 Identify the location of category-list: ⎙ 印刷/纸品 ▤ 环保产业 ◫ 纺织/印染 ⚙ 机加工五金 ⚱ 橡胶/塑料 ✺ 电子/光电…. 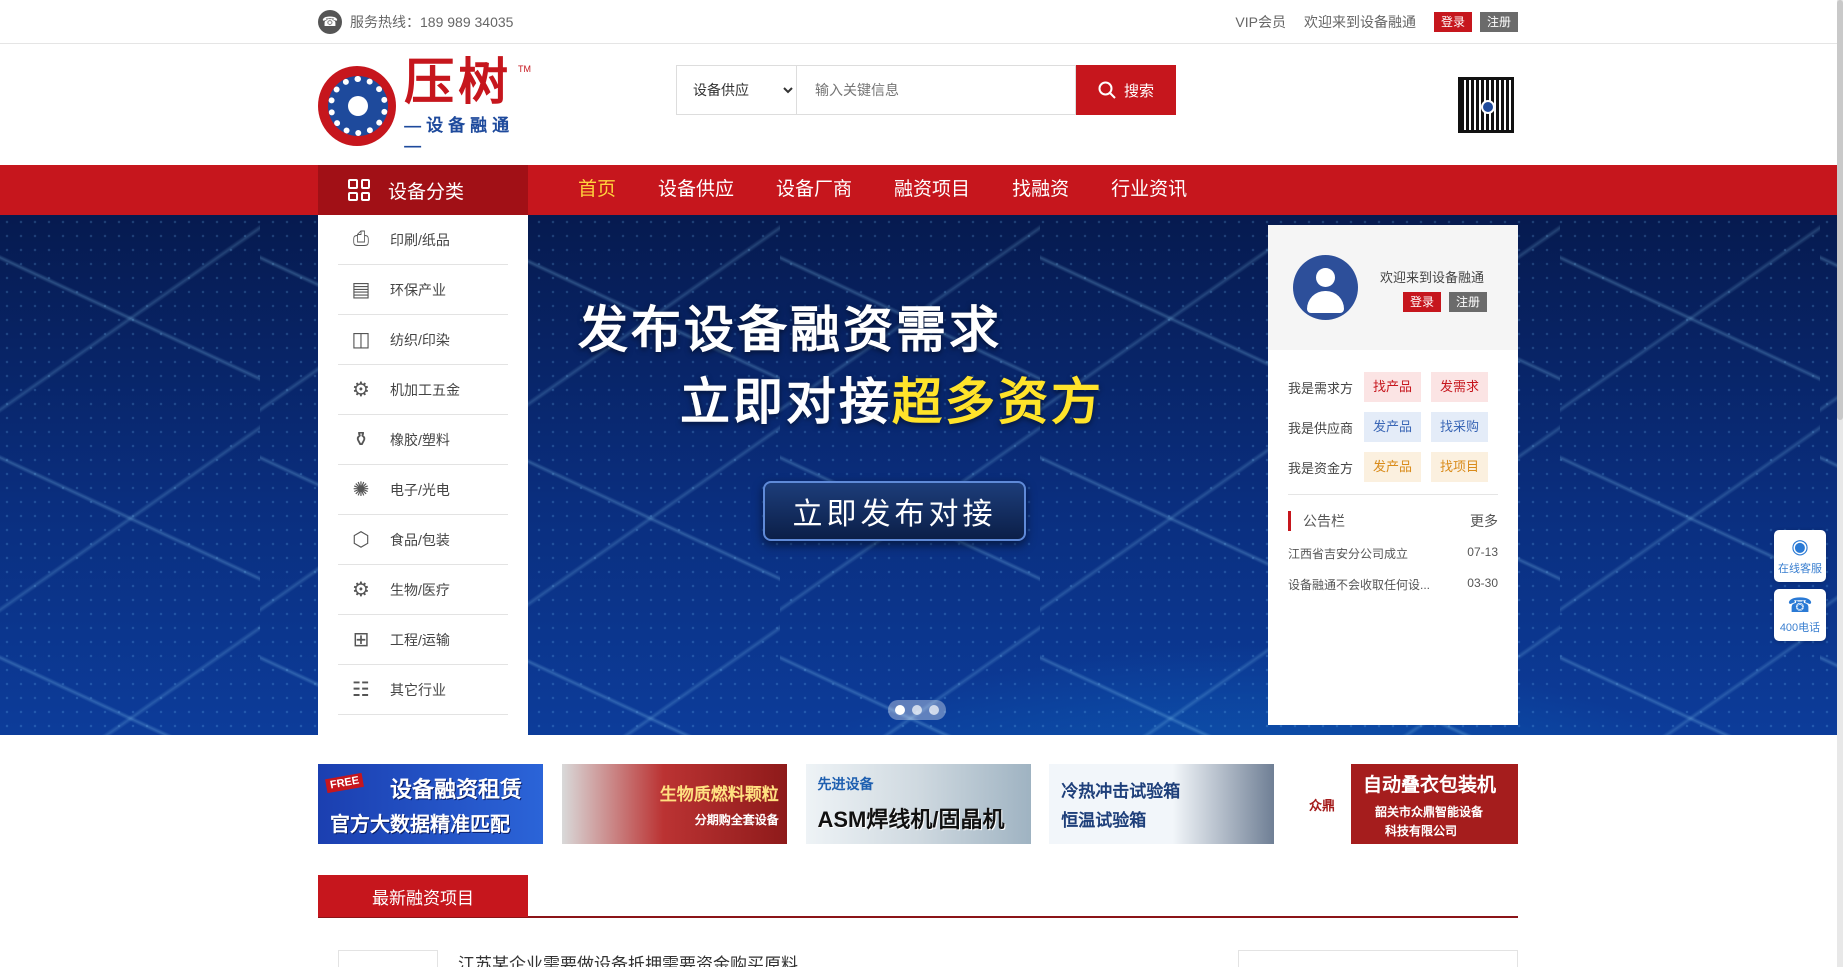
(423, 475).